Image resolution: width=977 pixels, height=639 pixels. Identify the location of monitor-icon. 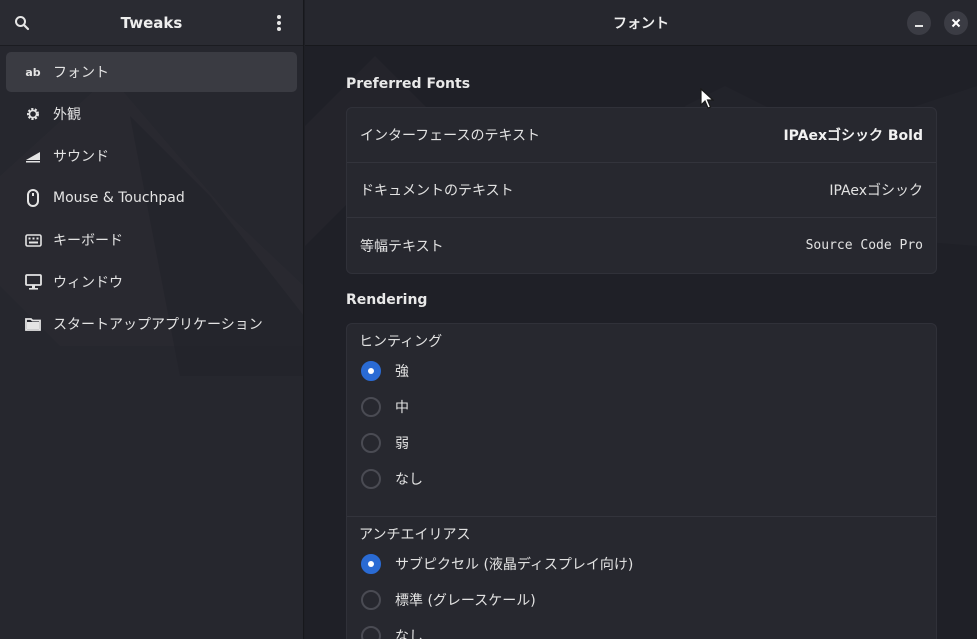
(33, 282).